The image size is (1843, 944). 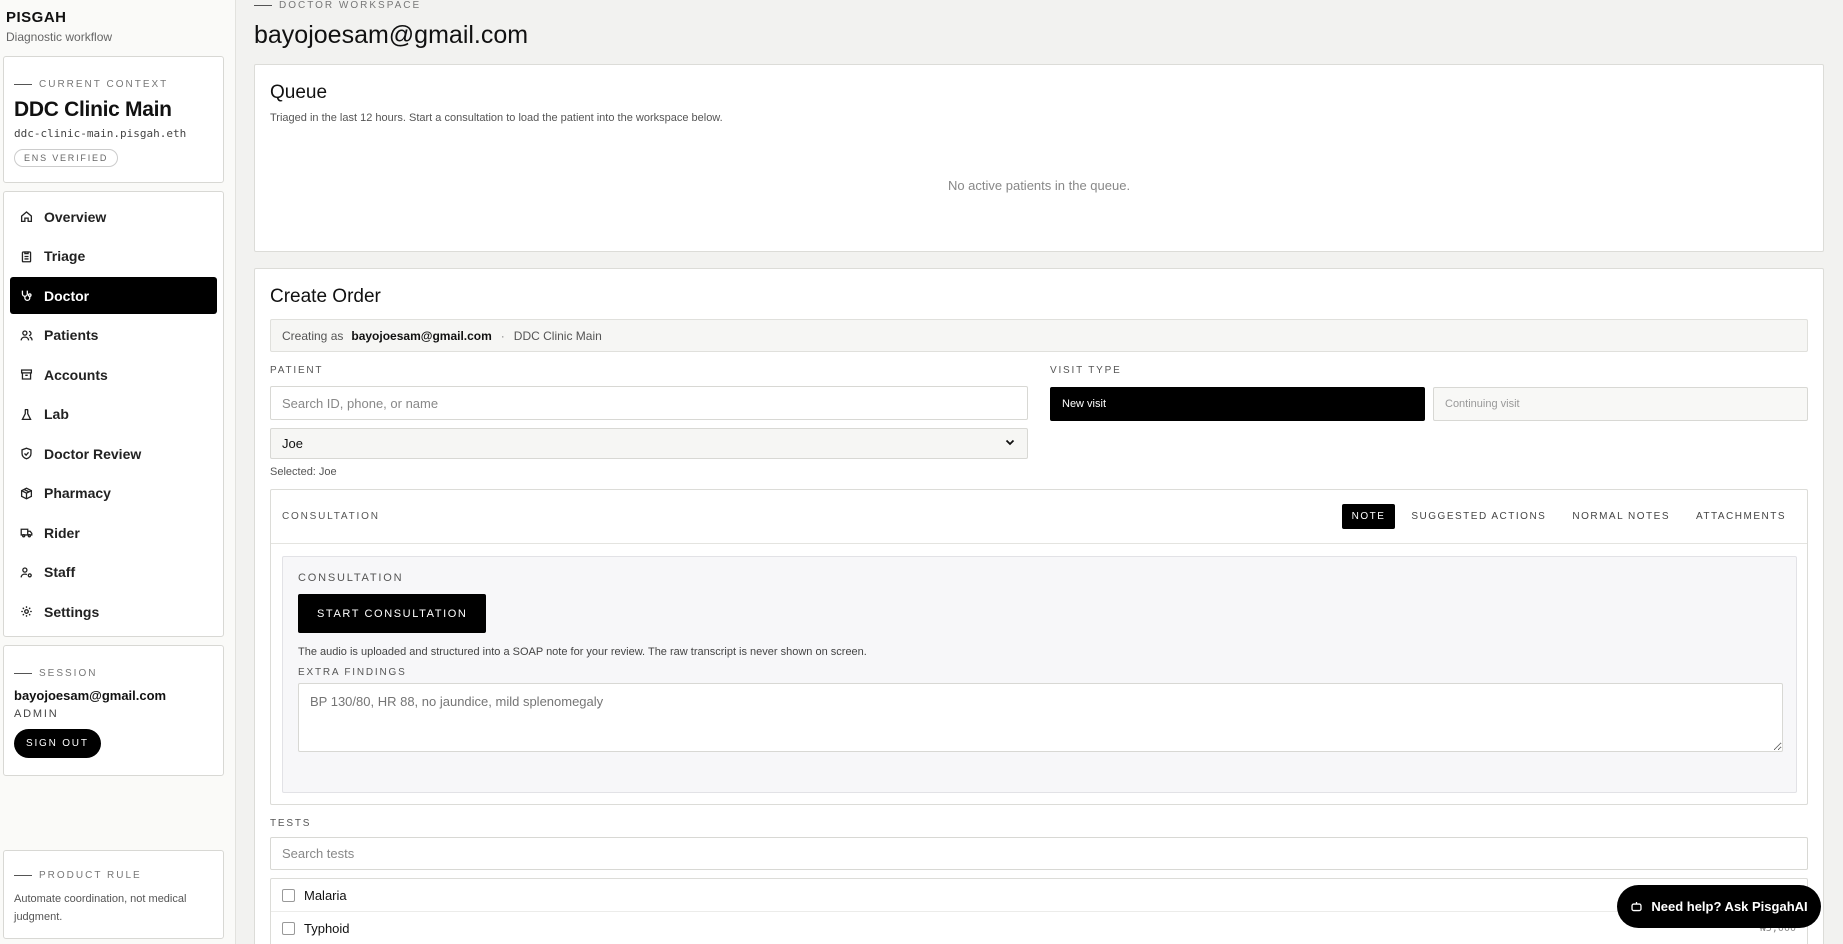 I want to click on clipboard-icon, so click(x=26, y=256).